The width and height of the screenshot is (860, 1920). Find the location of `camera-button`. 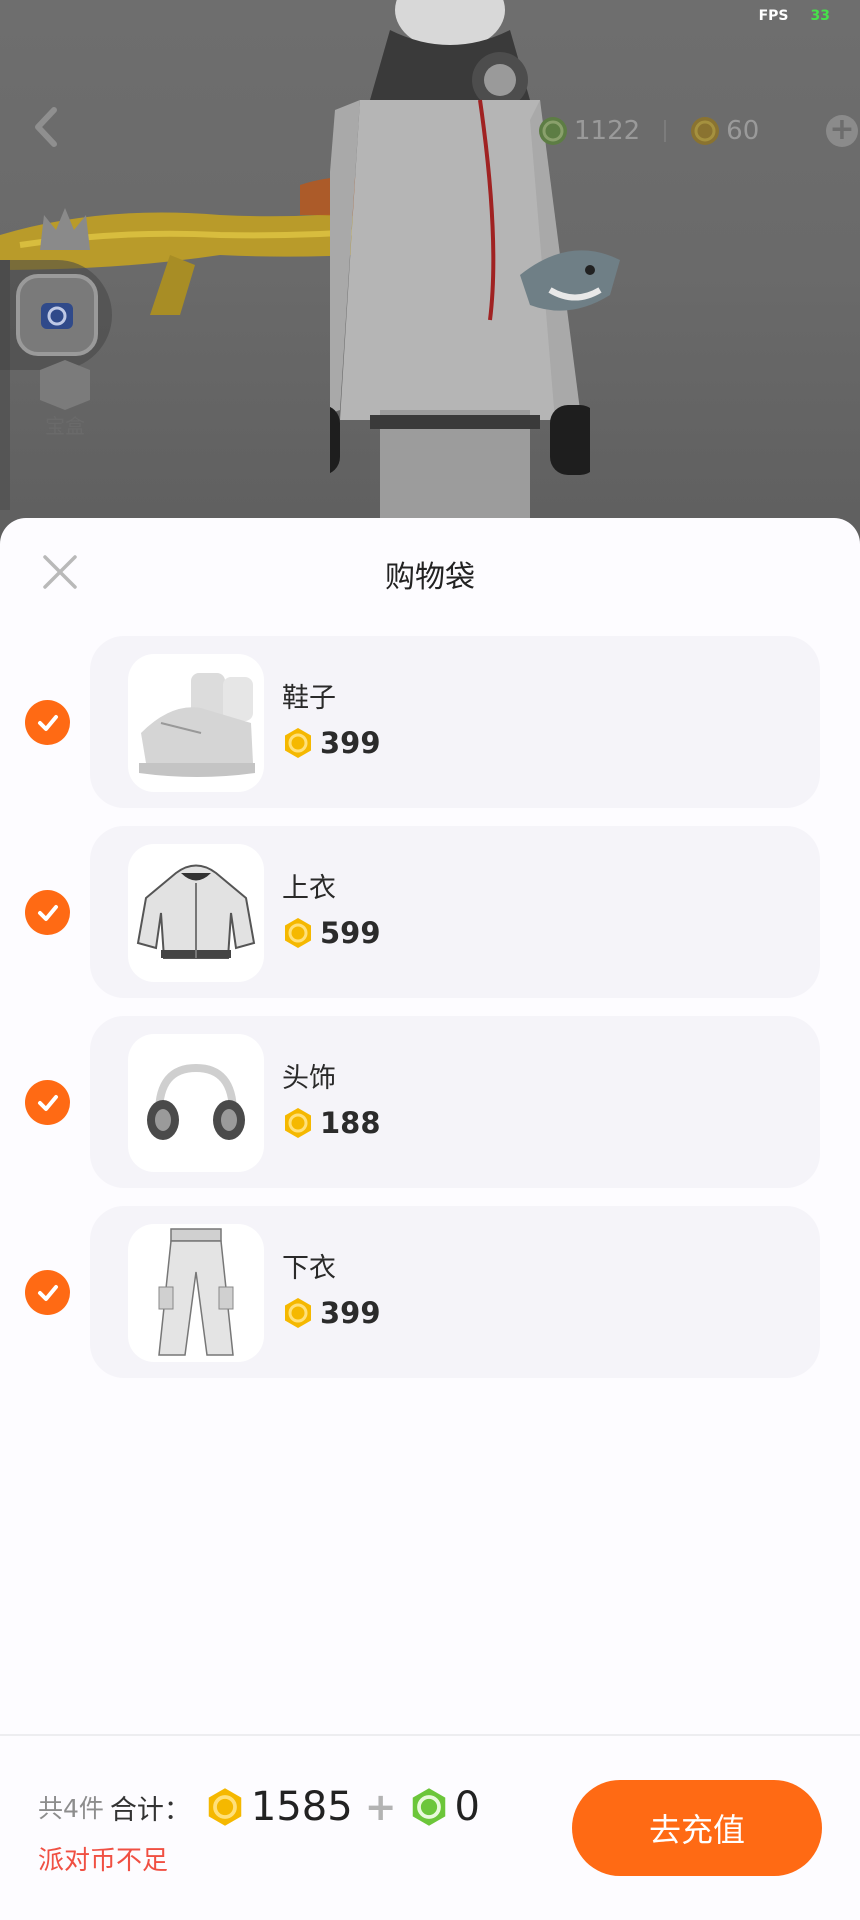

camera-button is located at coordinates (57, 315).